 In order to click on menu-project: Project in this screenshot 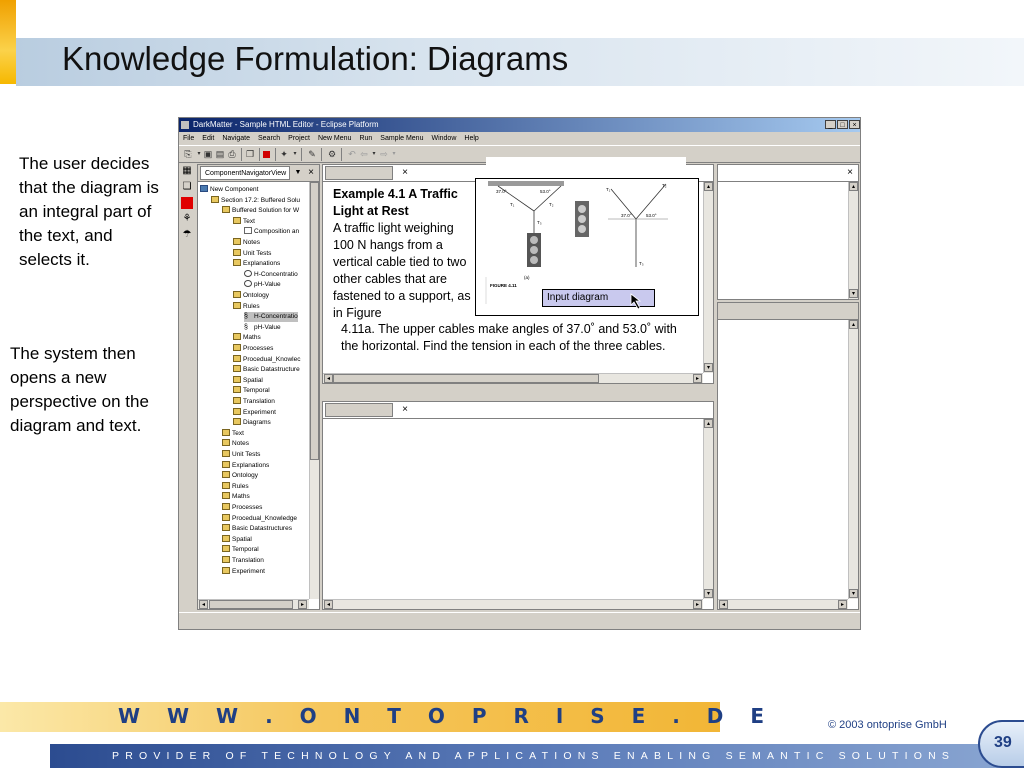, I will do `click(299, 138)`.